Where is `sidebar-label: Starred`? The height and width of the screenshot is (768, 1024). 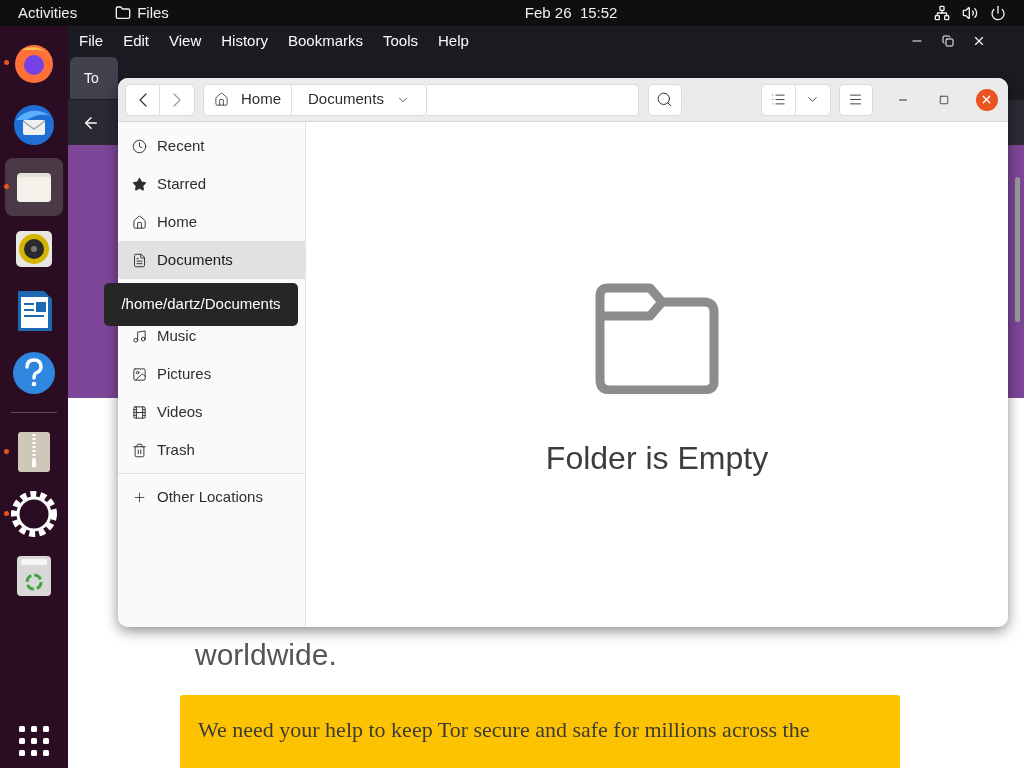
sidebar-label: Starred is located at coordinates (182, 183).